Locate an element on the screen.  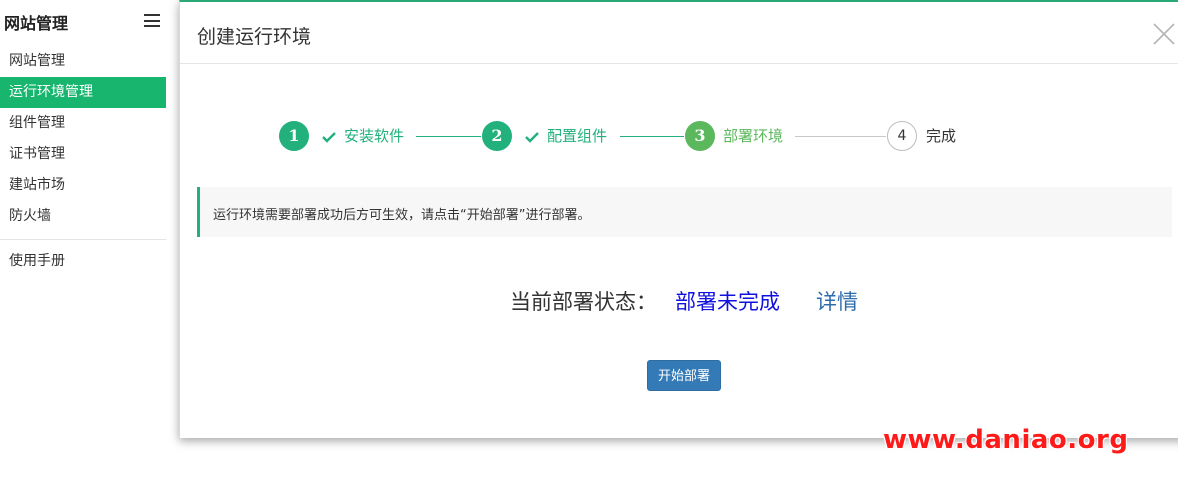
sidebar-title: 网站管理 is located at coordinates (36, 23).